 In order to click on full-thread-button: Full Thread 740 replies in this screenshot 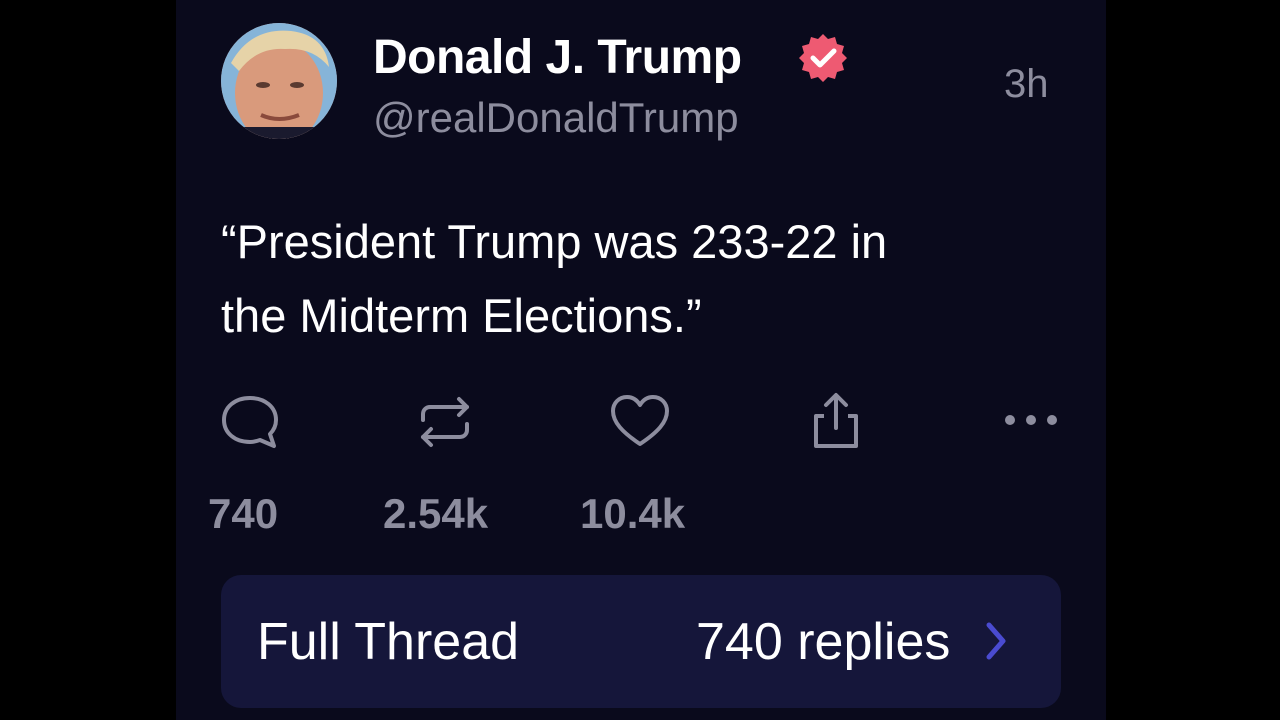, I will do `click(641, 641)`.